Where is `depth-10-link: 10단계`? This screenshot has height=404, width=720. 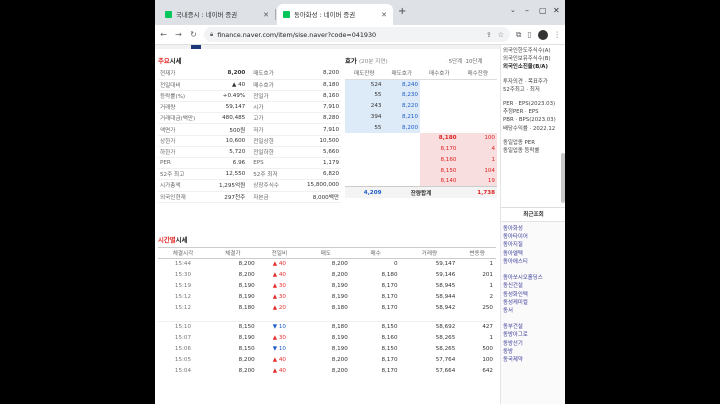 depth-10-link: 10단계 is located at coordinates (474, 62).